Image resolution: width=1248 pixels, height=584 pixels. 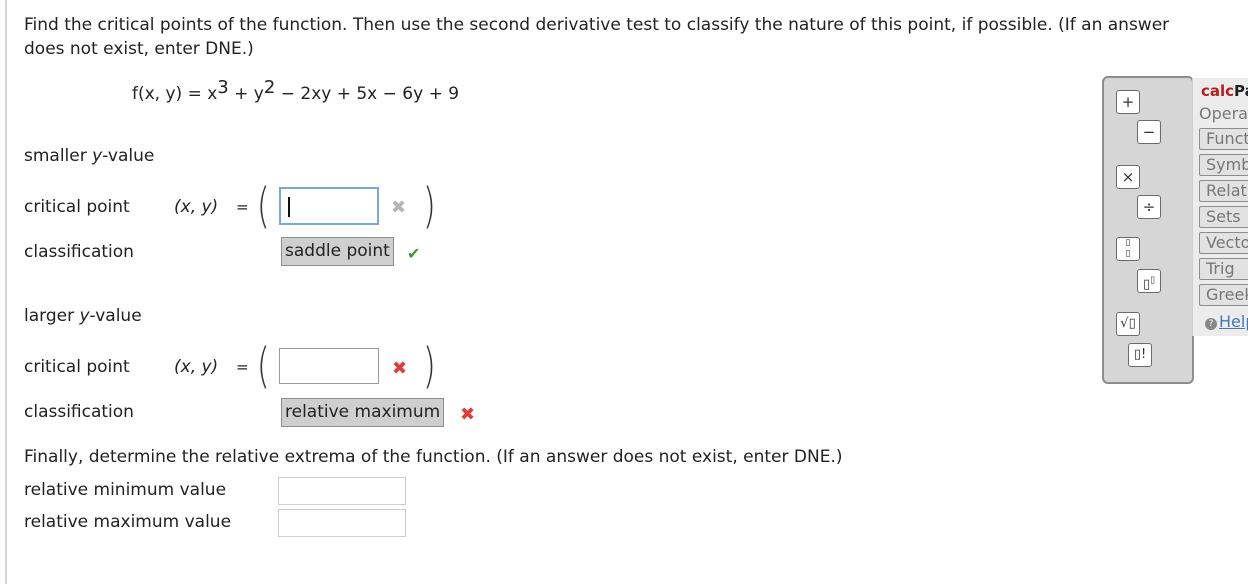 I want to click on tab-vectors: Vectors, so click(x=1223, y=243).